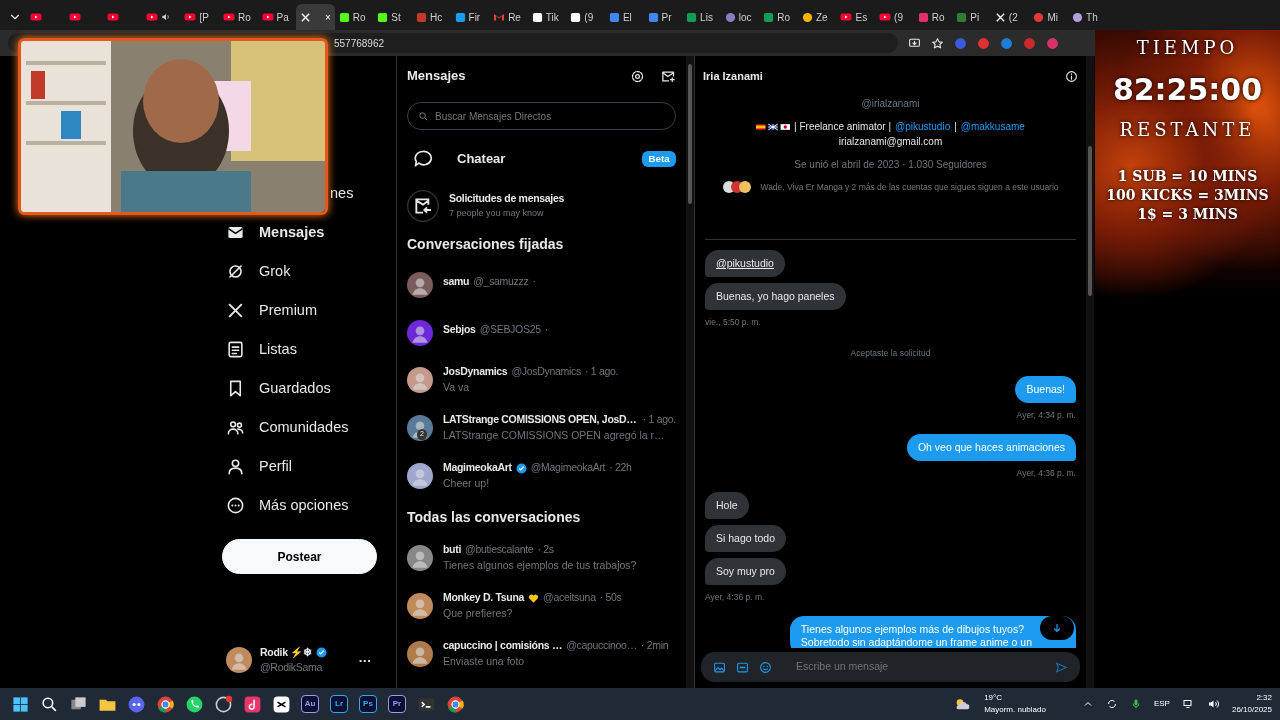  Describe the element at coordinates (281, 704) in the screenshot. I see `editor-icon` at that location.